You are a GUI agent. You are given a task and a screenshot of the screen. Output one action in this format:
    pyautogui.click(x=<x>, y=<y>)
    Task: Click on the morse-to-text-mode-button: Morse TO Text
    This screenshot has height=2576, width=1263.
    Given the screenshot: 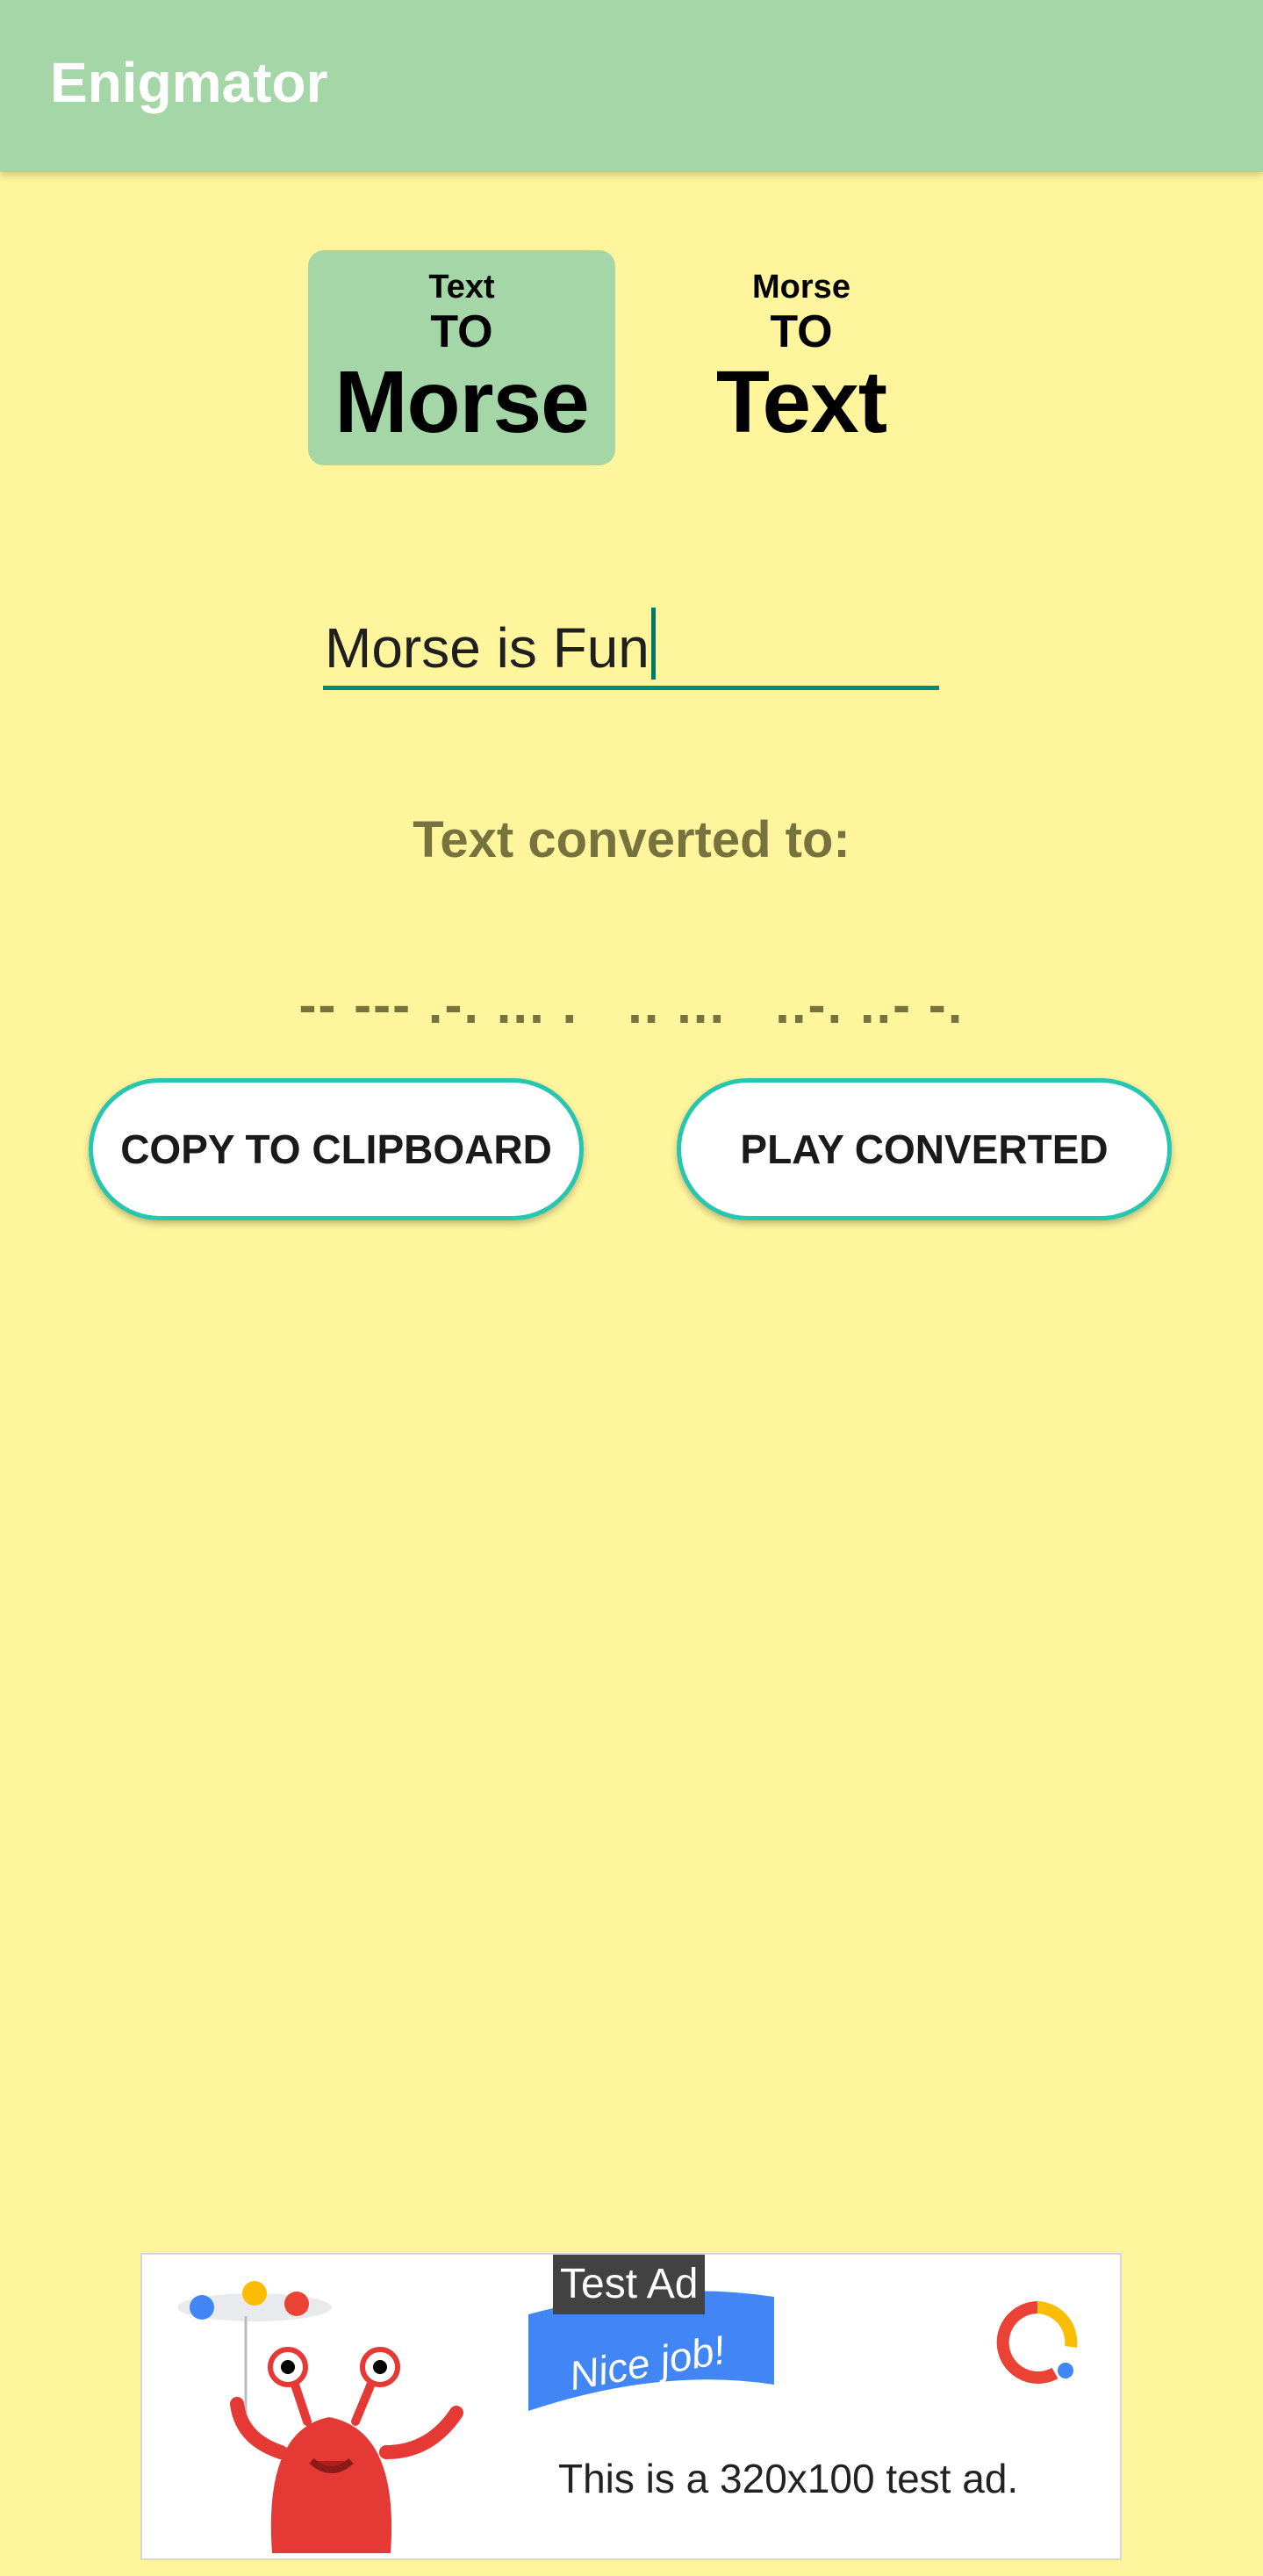 What is the action you would take?
    pyautogui.click(x=802, y=357)
    